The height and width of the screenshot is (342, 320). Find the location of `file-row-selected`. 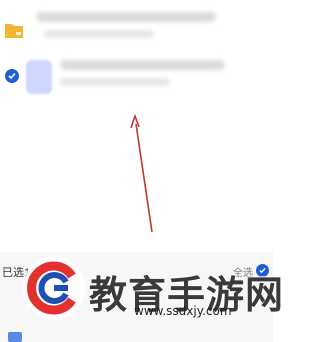

file-row-selected is located at coordinates (136, 78).